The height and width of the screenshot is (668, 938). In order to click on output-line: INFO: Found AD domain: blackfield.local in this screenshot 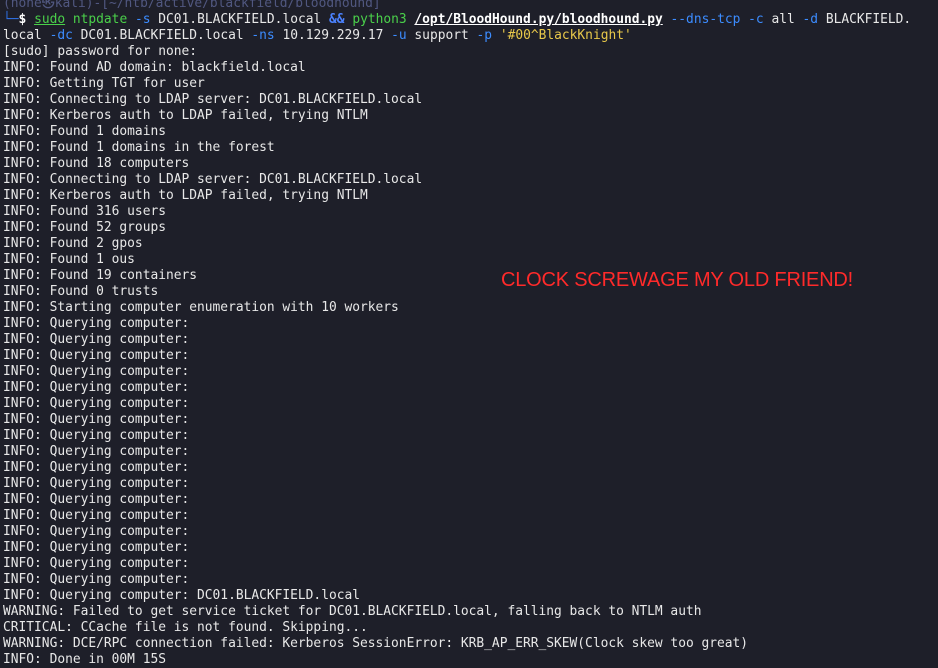, I will do `click(154, 67)`.